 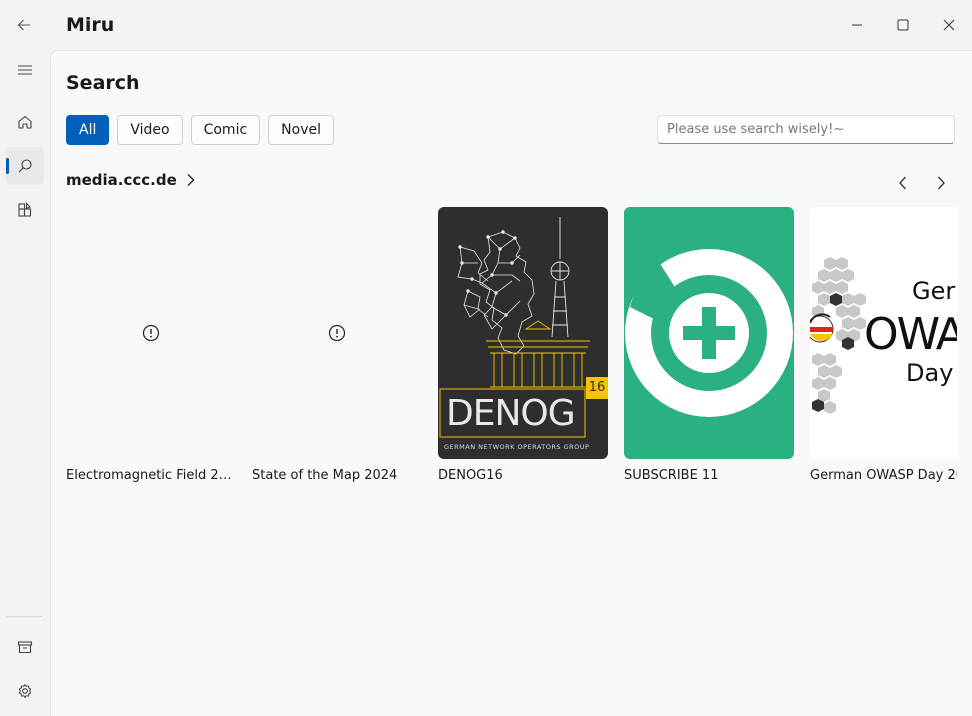 I want to click on rail-divider, so click(x=24, y=616).